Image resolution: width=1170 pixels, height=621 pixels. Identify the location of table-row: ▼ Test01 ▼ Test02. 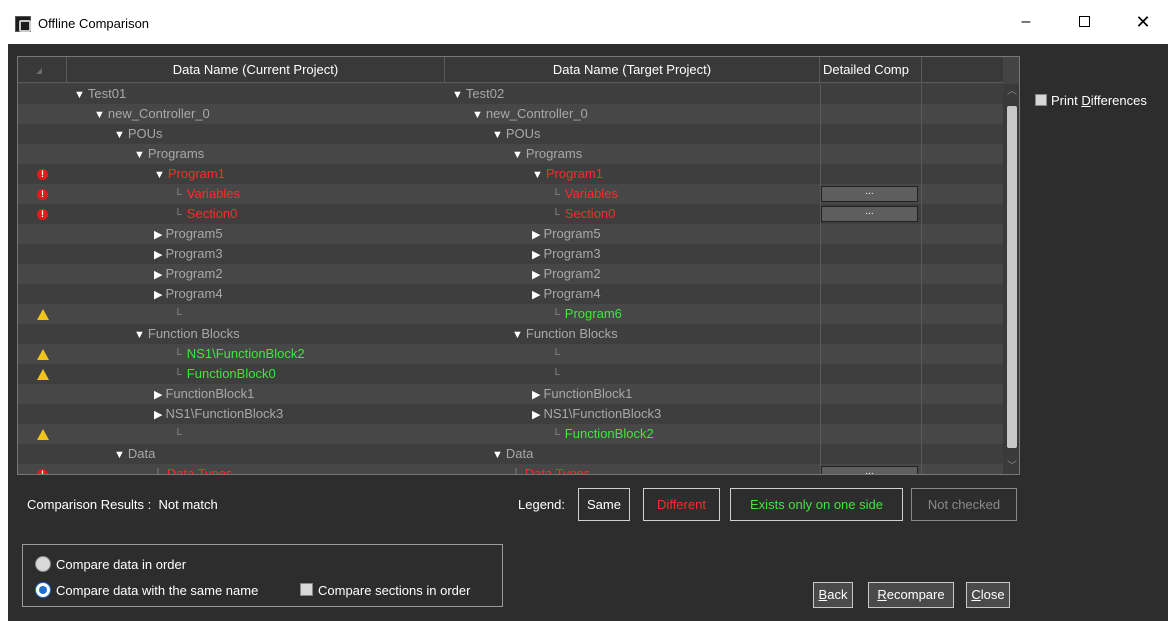
(510, 94).